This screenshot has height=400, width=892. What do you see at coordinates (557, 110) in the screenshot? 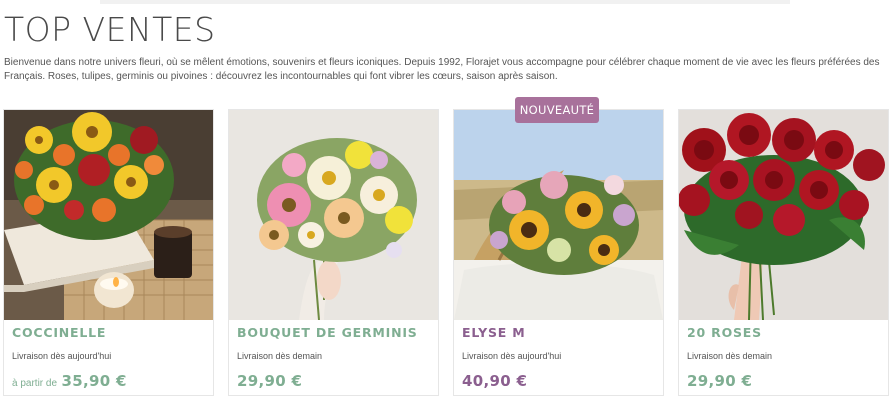
I see `new-badge: NOUVEAUTÉ` at bounding box center [557, 110].